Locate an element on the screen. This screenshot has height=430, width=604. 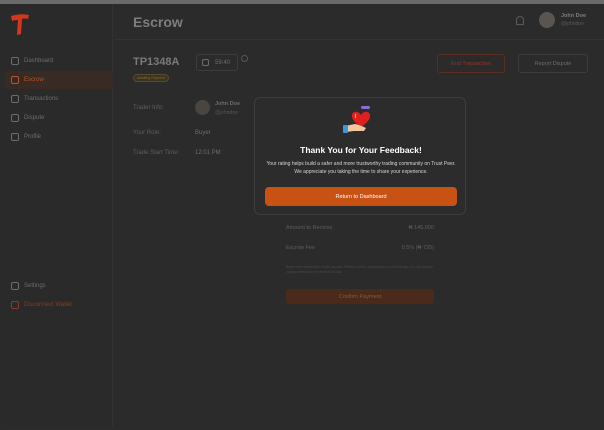
page-title: Escrow is located at coordinates (158, 22).